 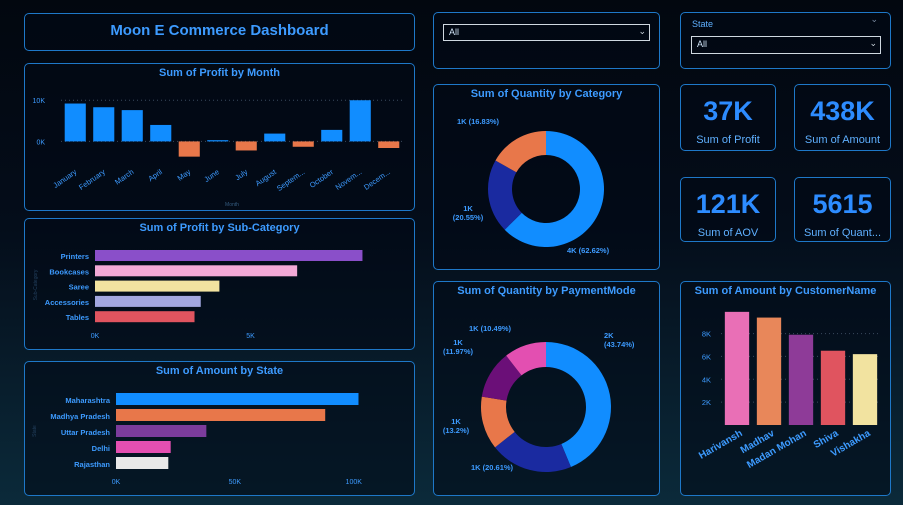 What do you see at coordinates (609, 335) in the screenshot?
I see `data-label: 2K` at bounding box center [609, 335].